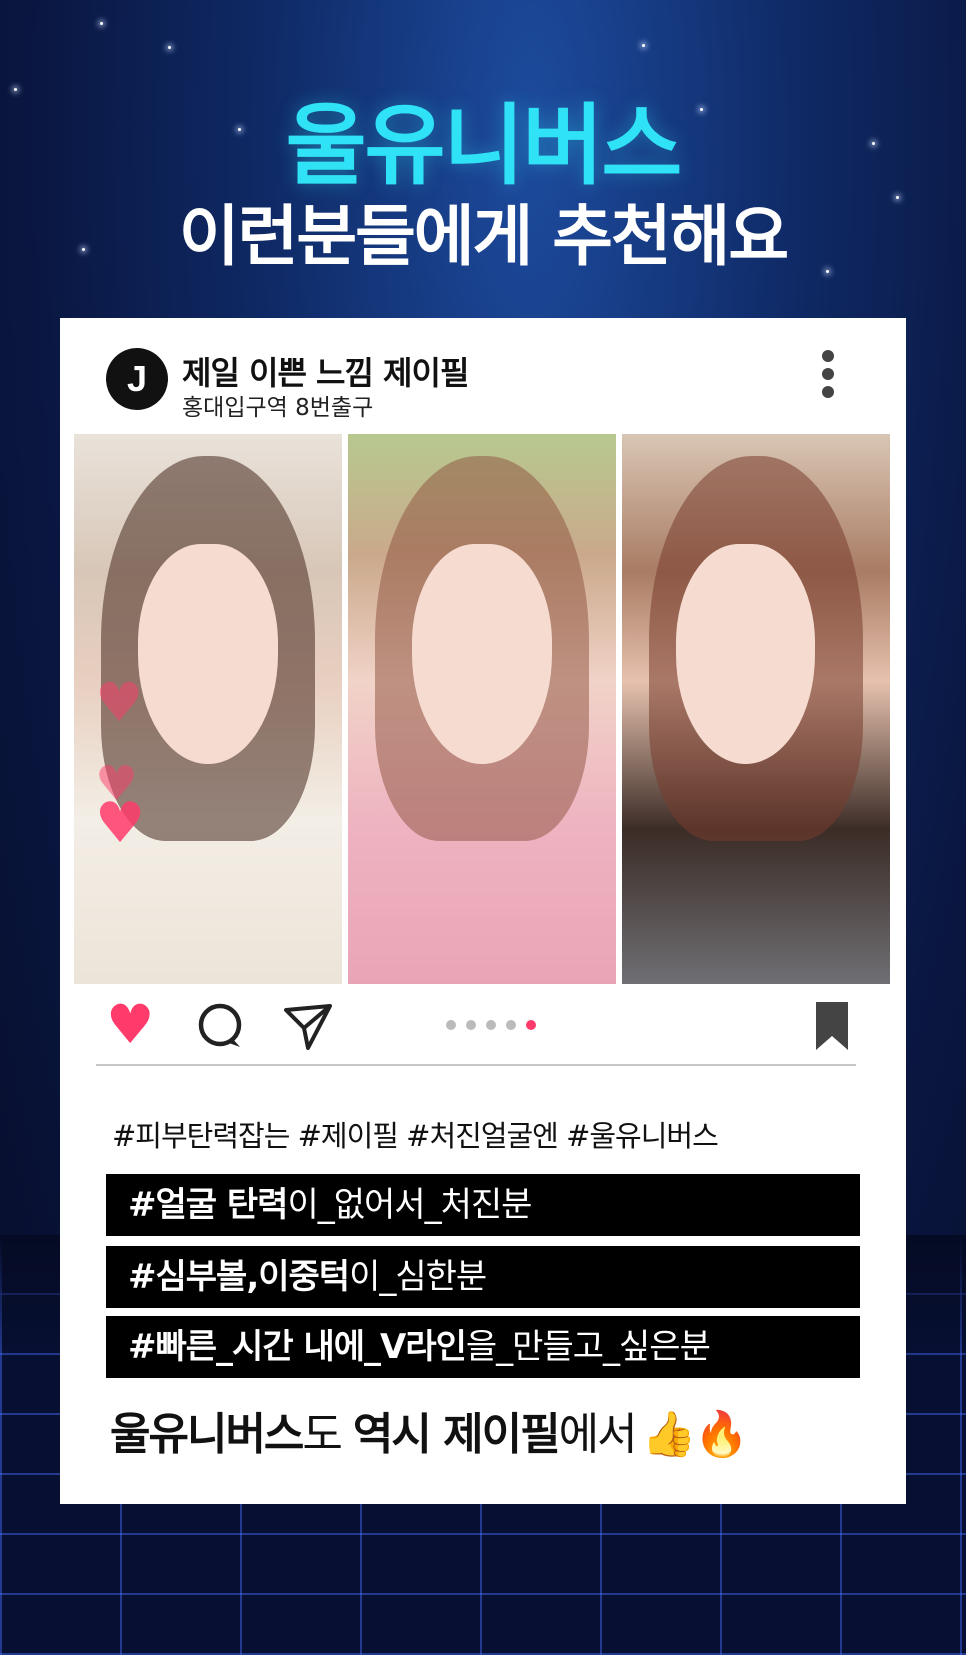  What do you see at coordinates (476, 1065) in the screenshot?
I see `divider` at bounding box center [476, 1065].